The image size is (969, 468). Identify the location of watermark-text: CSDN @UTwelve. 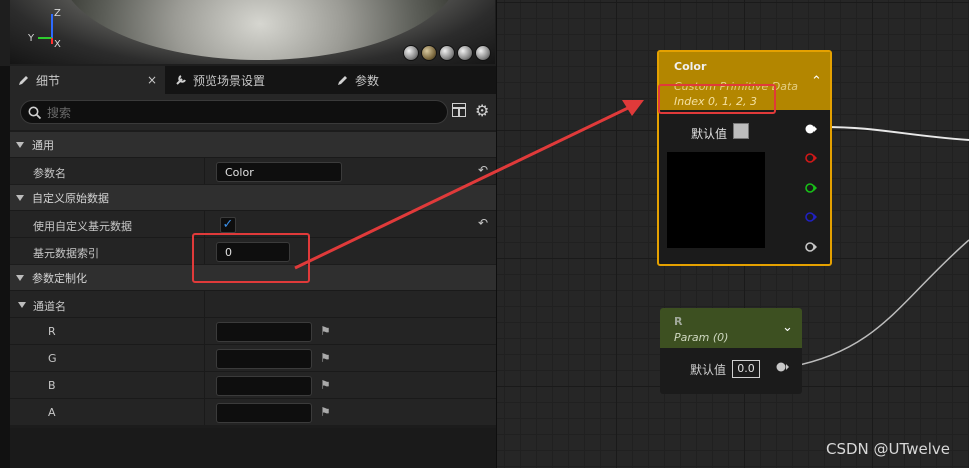
(888, 449).